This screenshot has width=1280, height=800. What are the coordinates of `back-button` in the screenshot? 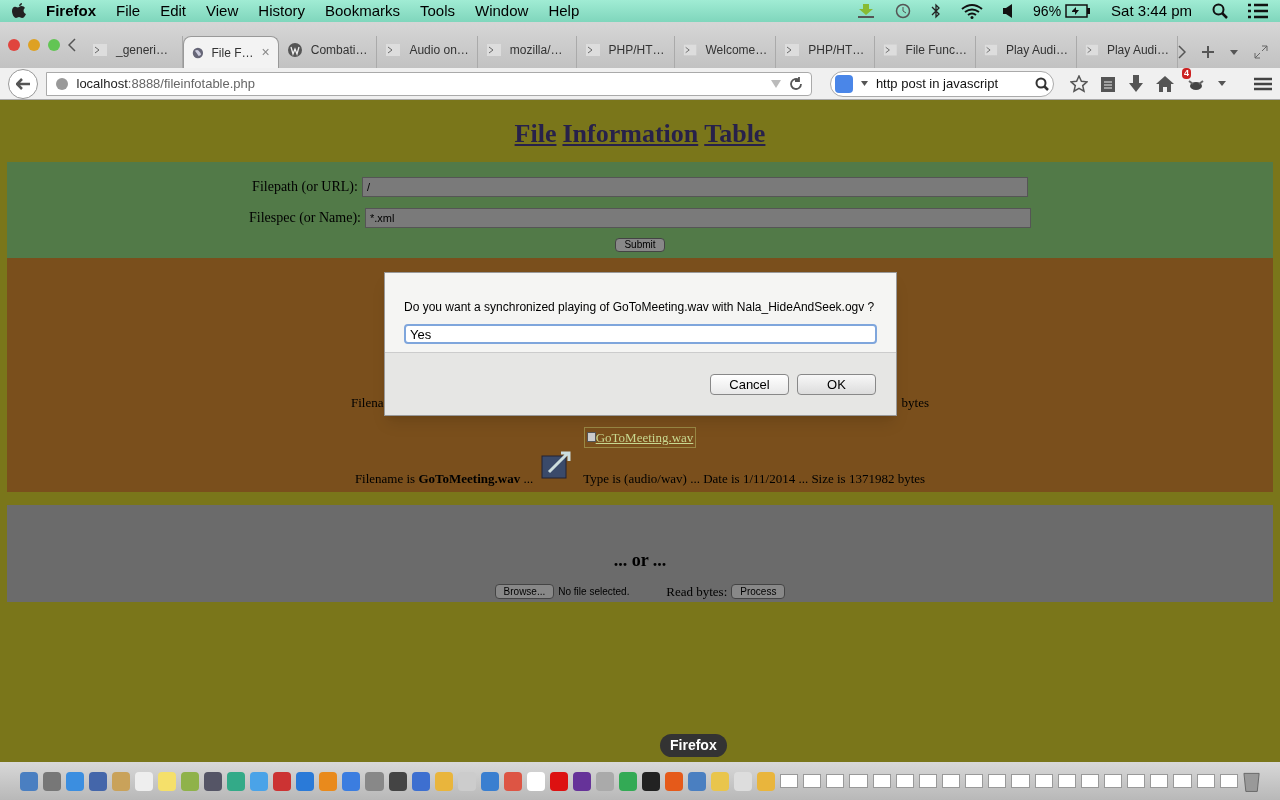 It's located at (23, 83).